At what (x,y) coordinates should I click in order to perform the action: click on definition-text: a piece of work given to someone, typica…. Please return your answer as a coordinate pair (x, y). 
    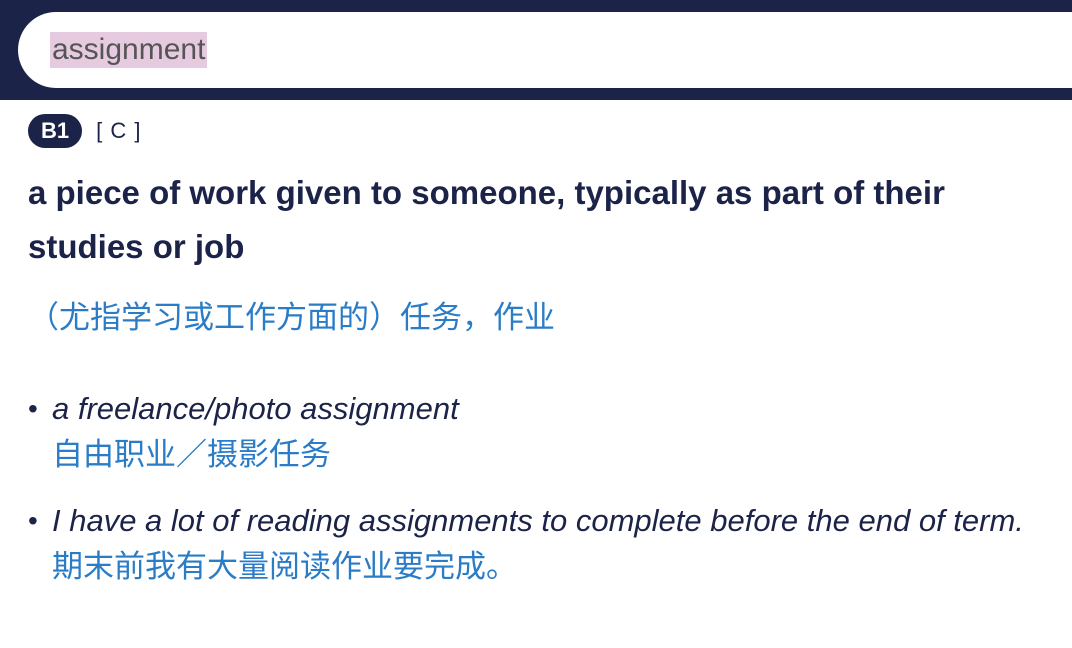
    Looking at the image, I should click on (486, 219).